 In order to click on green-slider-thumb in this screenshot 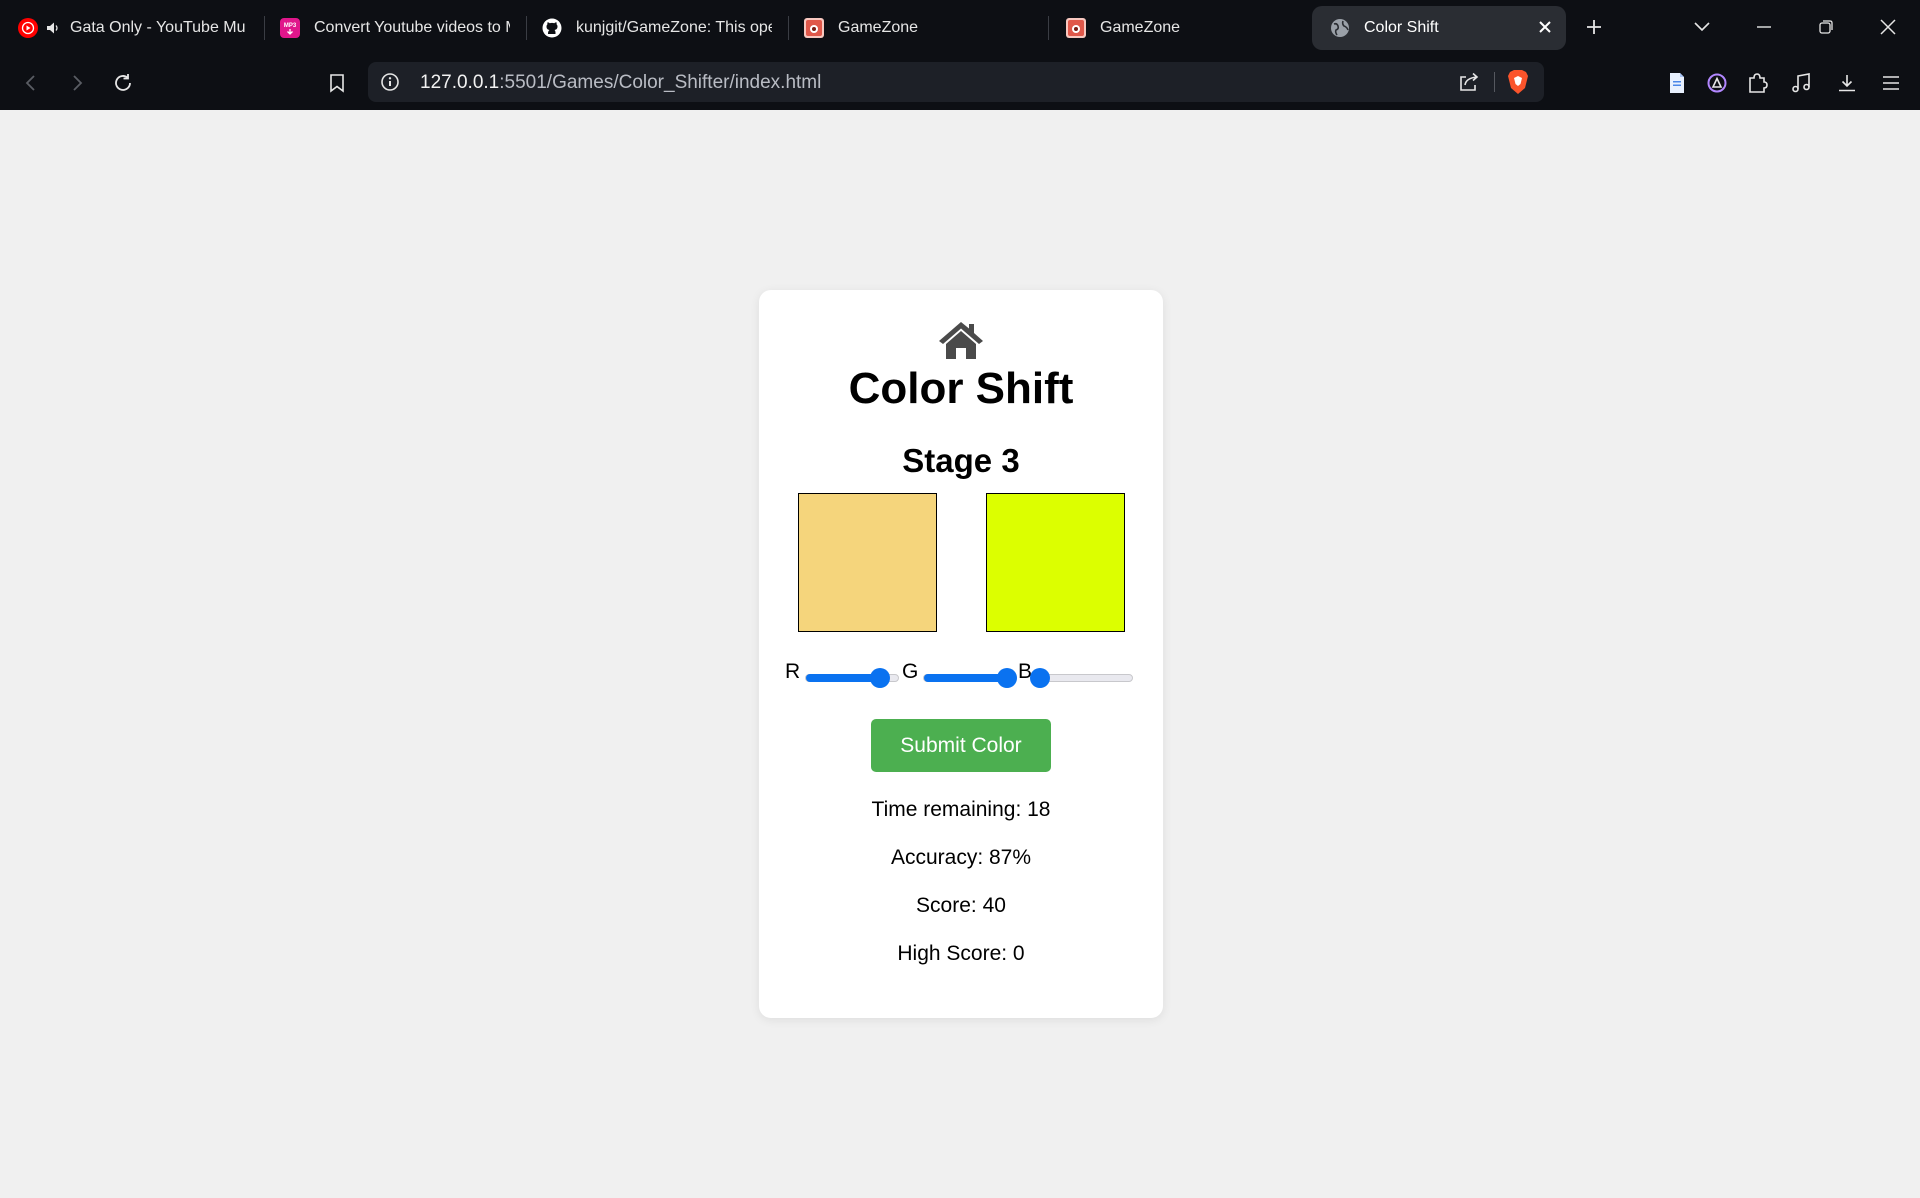, I will do `click(1006, 678)`.